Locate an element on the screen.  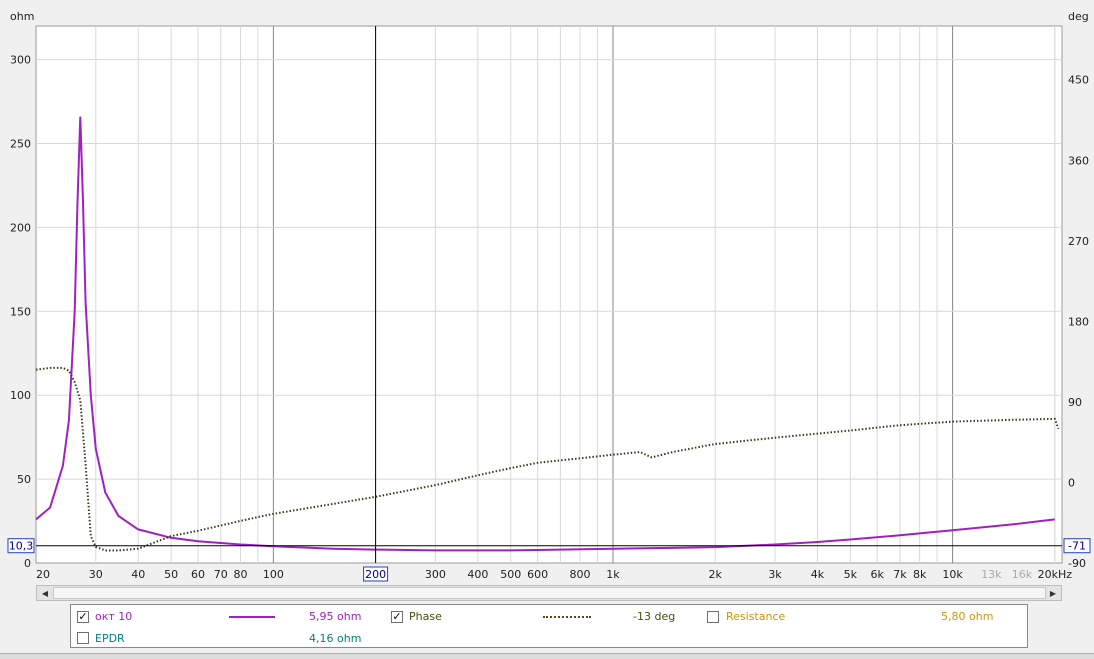
x-tick-label: 5k is located at coordinates (851, 574).